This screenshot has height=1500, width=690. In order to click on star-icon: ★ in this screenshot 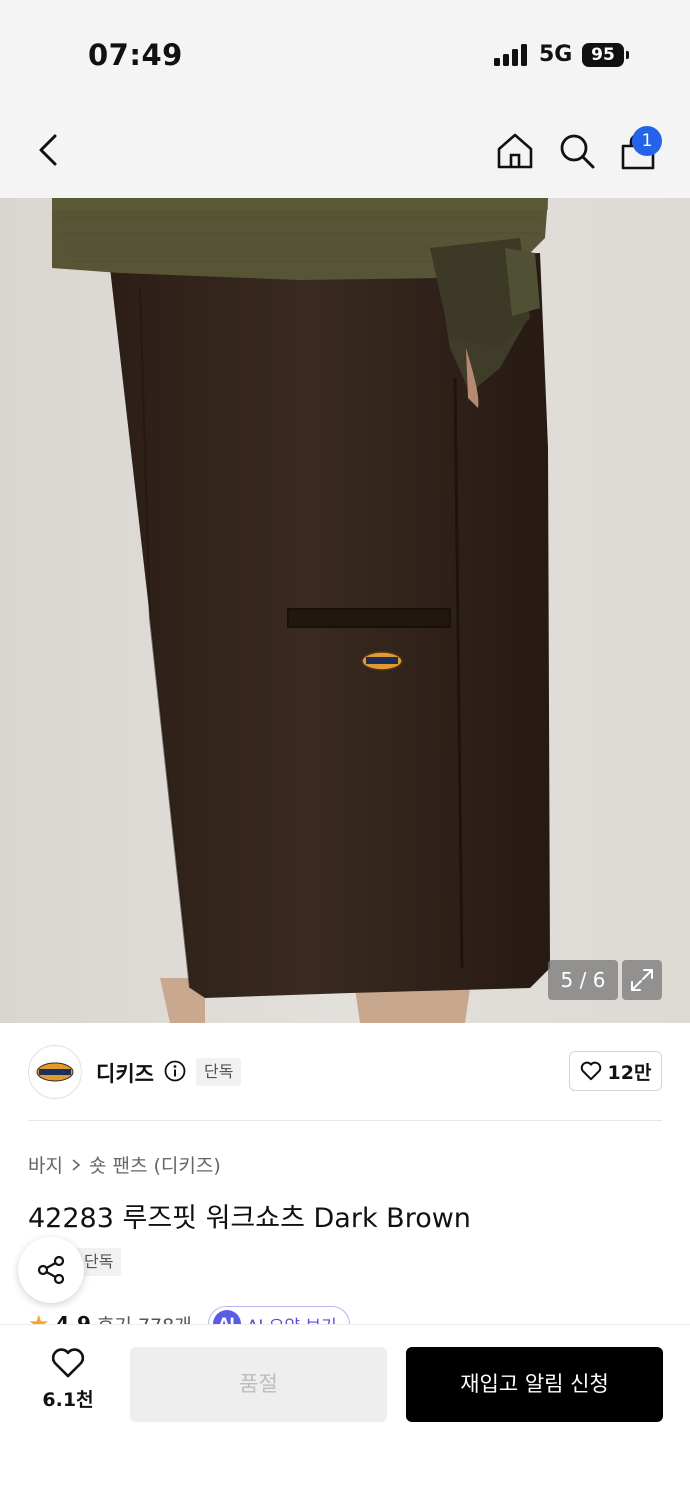, I will do `click(39, 1317)`.